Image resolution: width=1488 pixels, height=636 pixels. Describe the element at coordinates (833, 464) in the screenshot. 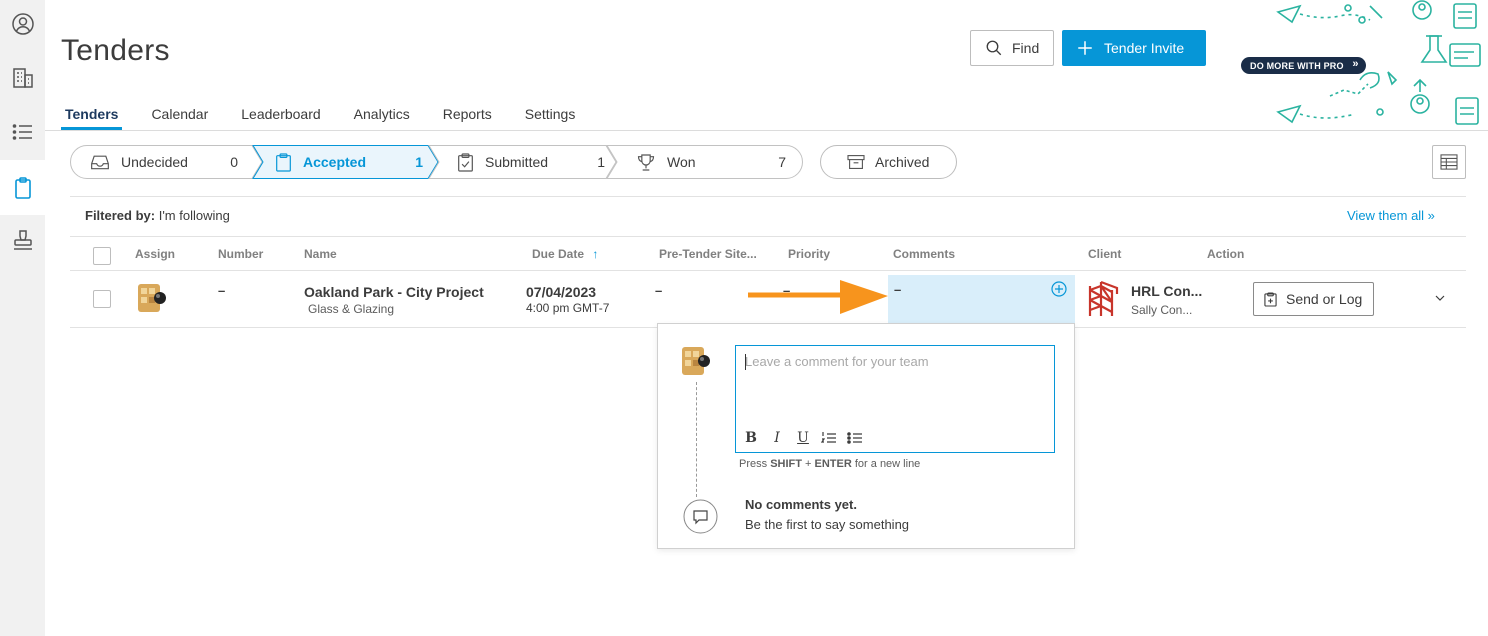

I see `hint-key-enter: ENTER` at that location.